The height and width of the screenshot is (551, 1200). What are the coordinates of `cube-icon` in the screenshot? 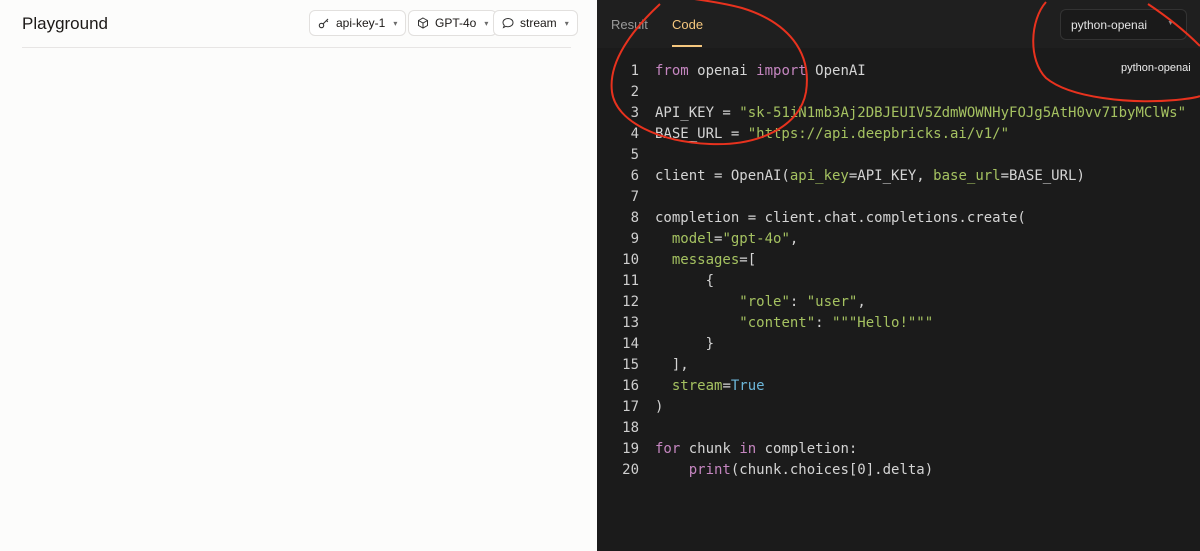 It's located at (423, 23).